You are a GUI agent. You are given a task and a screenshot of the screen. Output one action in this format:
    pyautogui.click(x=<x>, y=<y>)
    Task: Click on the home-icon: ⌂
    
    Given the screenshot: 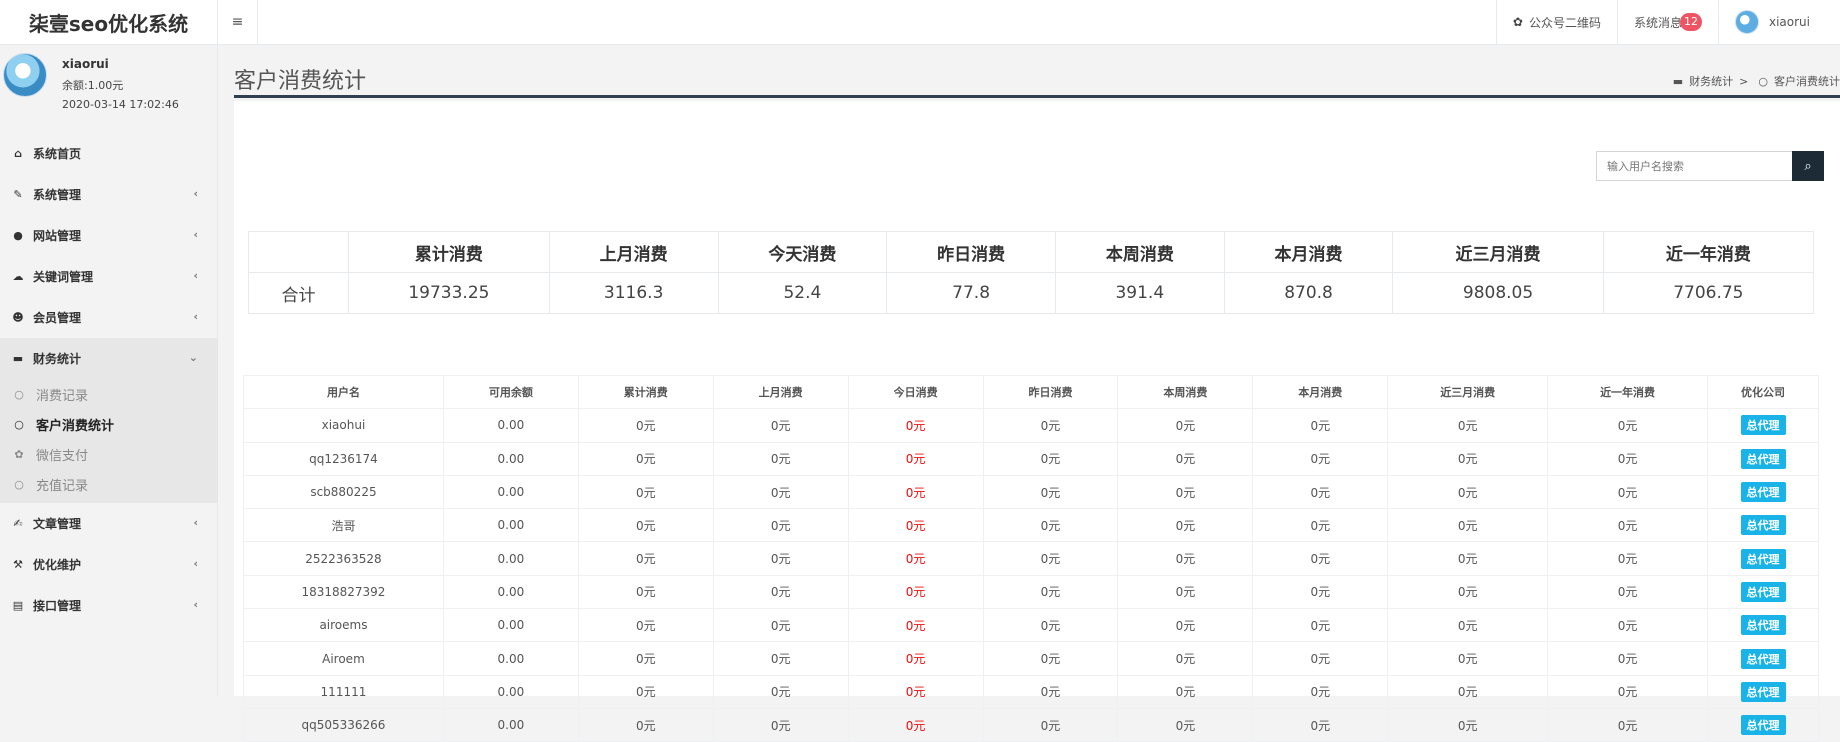 What is the action you would take?
    pyautogui.click(x=18, y=153)
    